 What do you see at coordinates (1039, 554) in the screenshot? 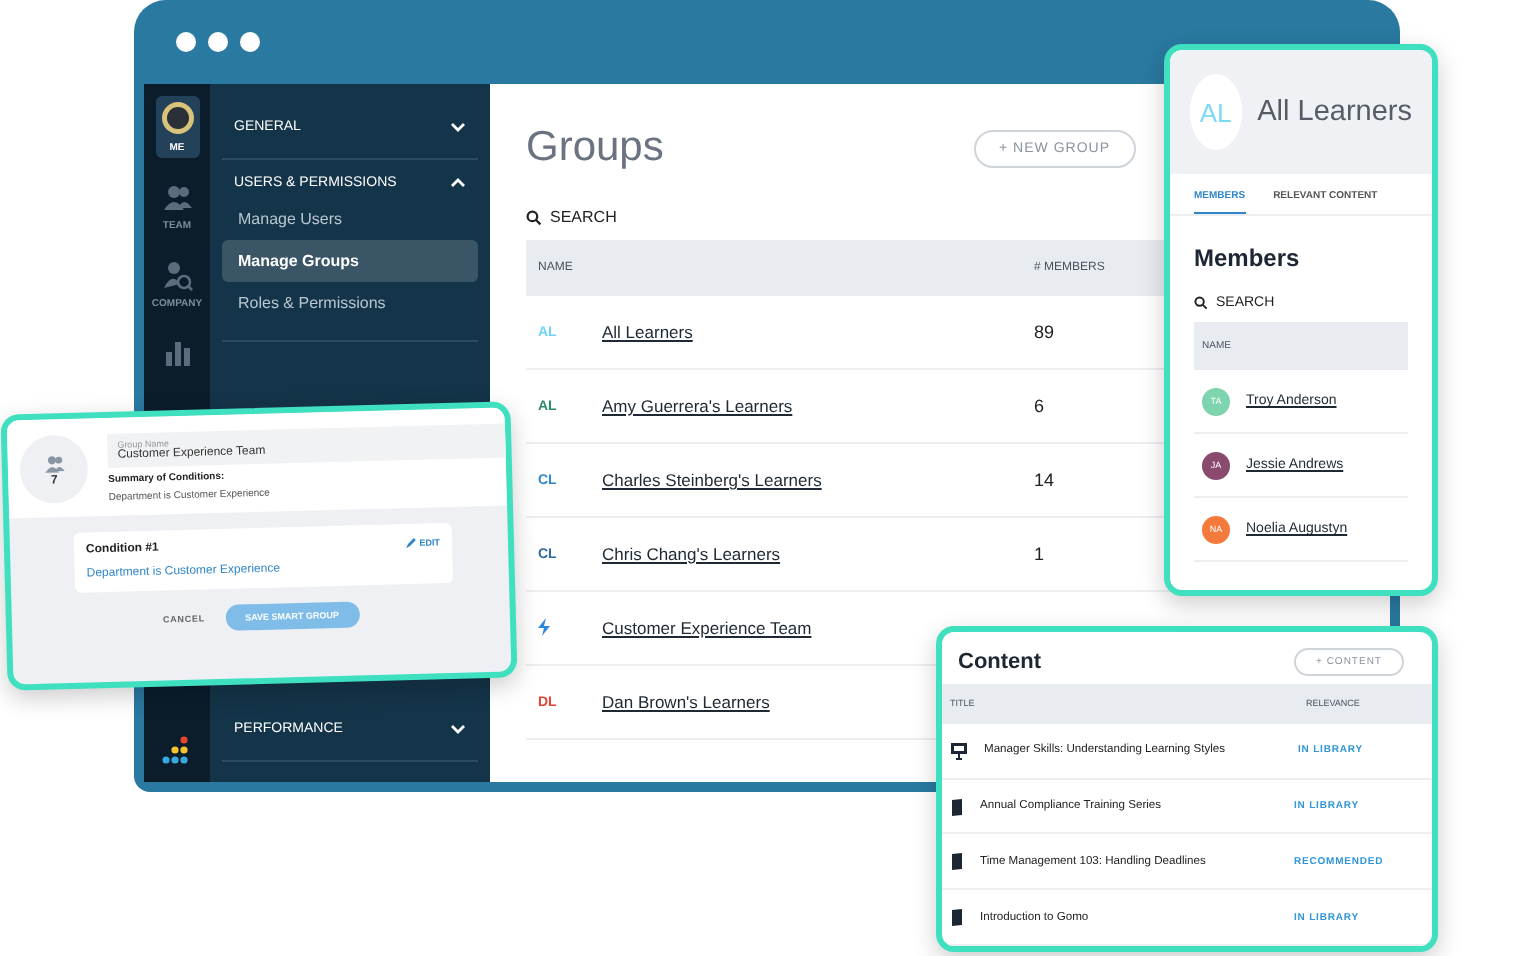
I see `member-count: 1` at bounding box center [1039, 554].